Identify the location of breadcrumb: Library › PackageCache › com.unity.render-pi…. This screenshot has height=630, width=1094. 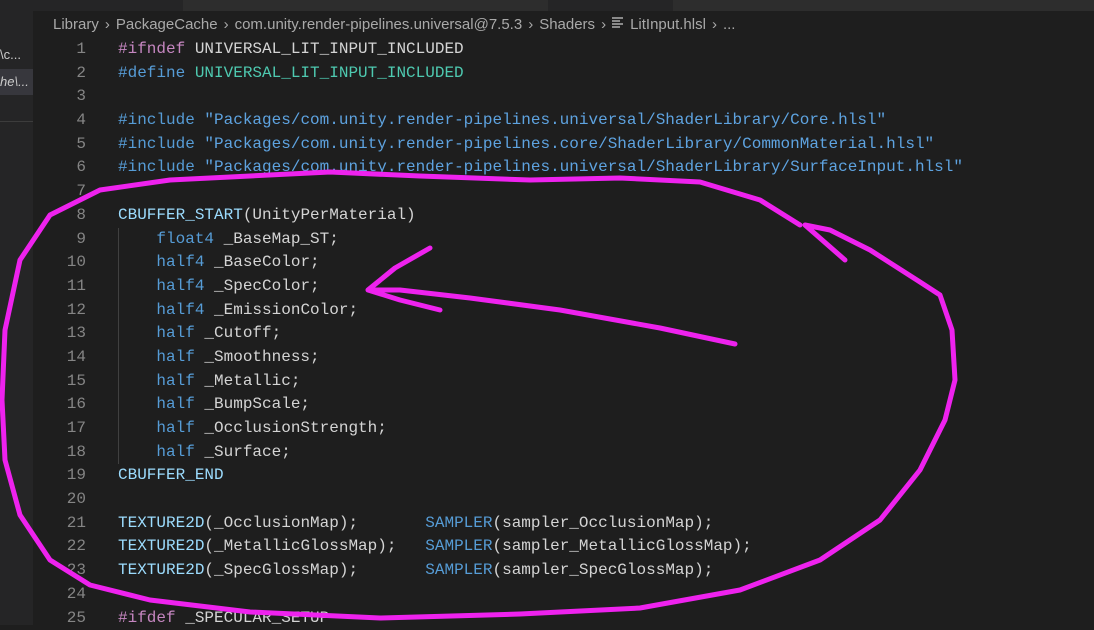
(394, 25).